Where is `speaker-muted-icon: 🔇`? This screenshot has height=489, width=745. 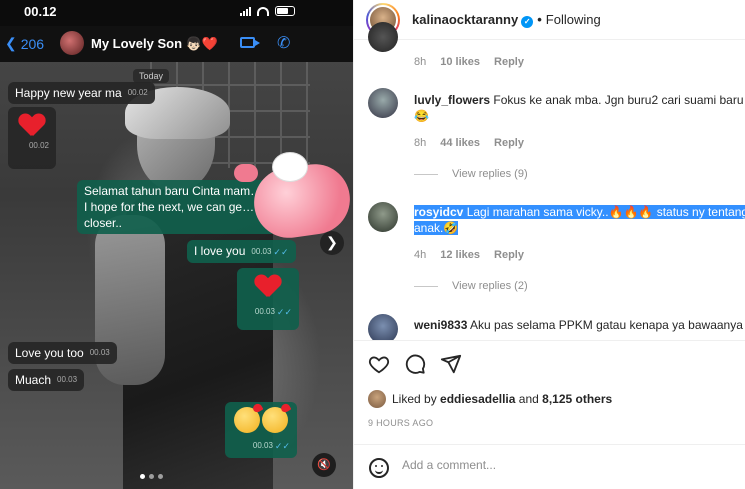
speaker-muted-icon: 🔇 is located at coordinates (324, 465).